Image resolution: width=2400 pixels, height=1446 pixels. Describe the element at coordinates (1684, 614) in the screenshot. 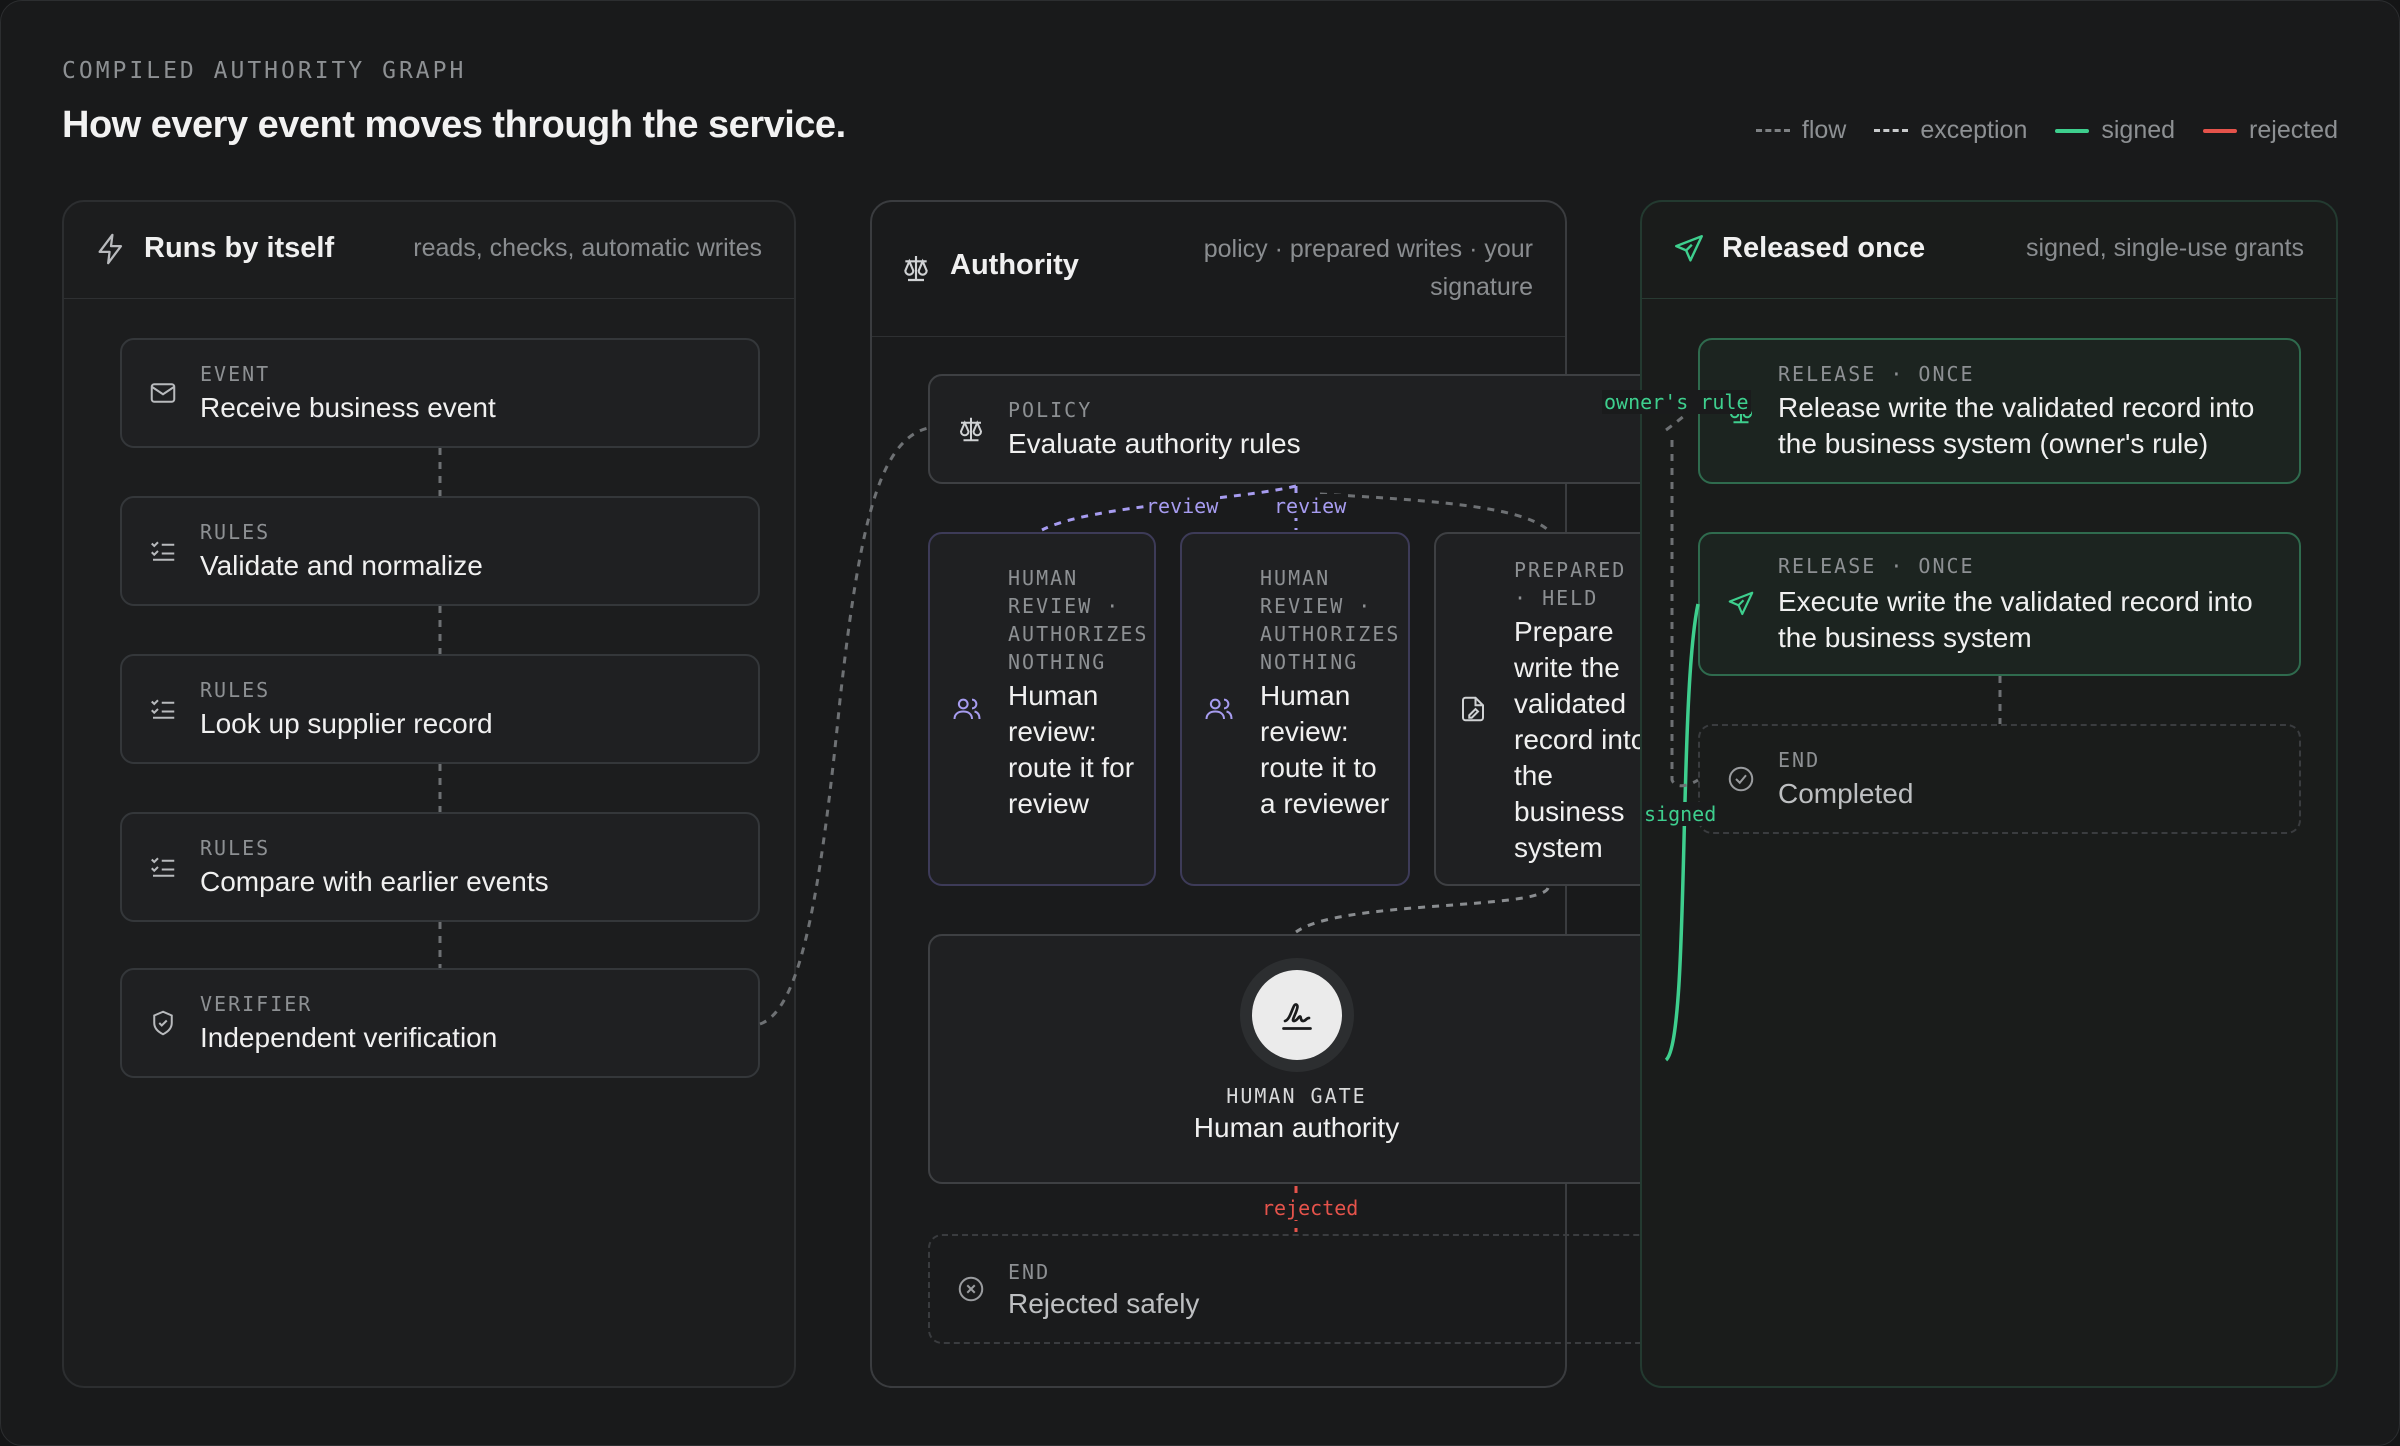

I see `edge-owner-to-complete` at that location.